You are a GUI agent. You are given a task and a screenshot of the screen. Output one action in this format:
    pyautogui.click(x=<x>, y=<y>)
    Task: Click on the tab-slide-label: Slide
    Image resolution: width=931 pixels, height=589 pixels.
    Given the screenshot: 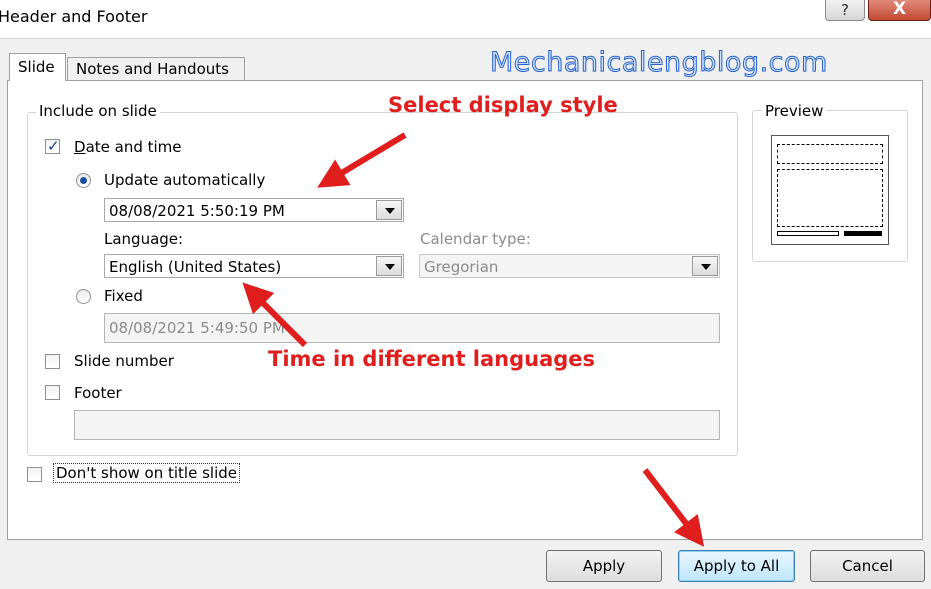 What is the action you would take?
    pyautogui.click(x=36, y=67)
    